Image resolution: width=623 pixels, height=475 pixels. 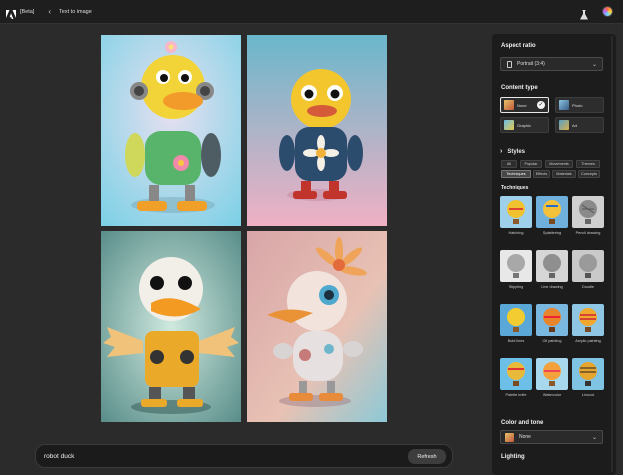 What do you see at coordinates (516, 174) in the screenshot?
I see `style-chip-techniques: Techniques` at bounding box center [516, 174].